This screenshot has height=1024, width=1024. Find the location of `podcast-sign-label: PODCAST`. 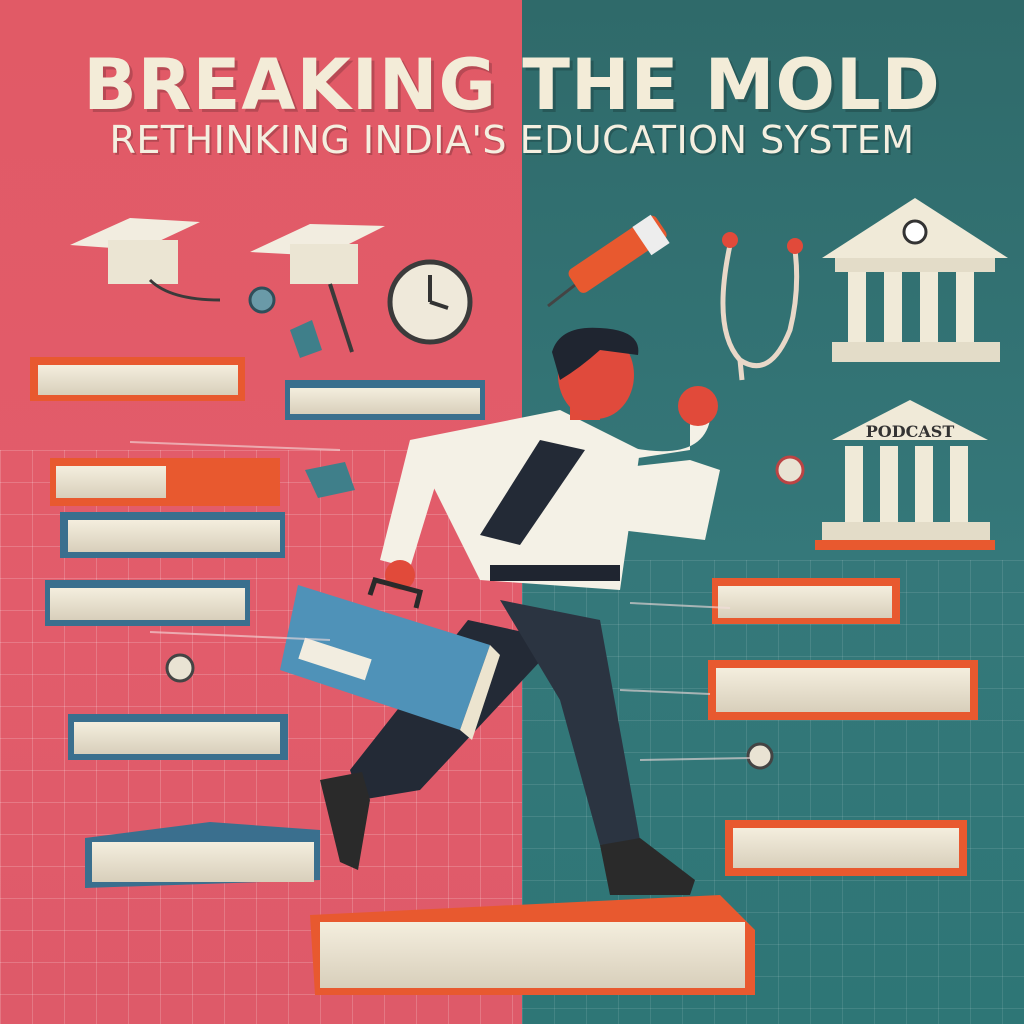

podcast-sign-label: PODCAST is located at coordinates (910, 431).